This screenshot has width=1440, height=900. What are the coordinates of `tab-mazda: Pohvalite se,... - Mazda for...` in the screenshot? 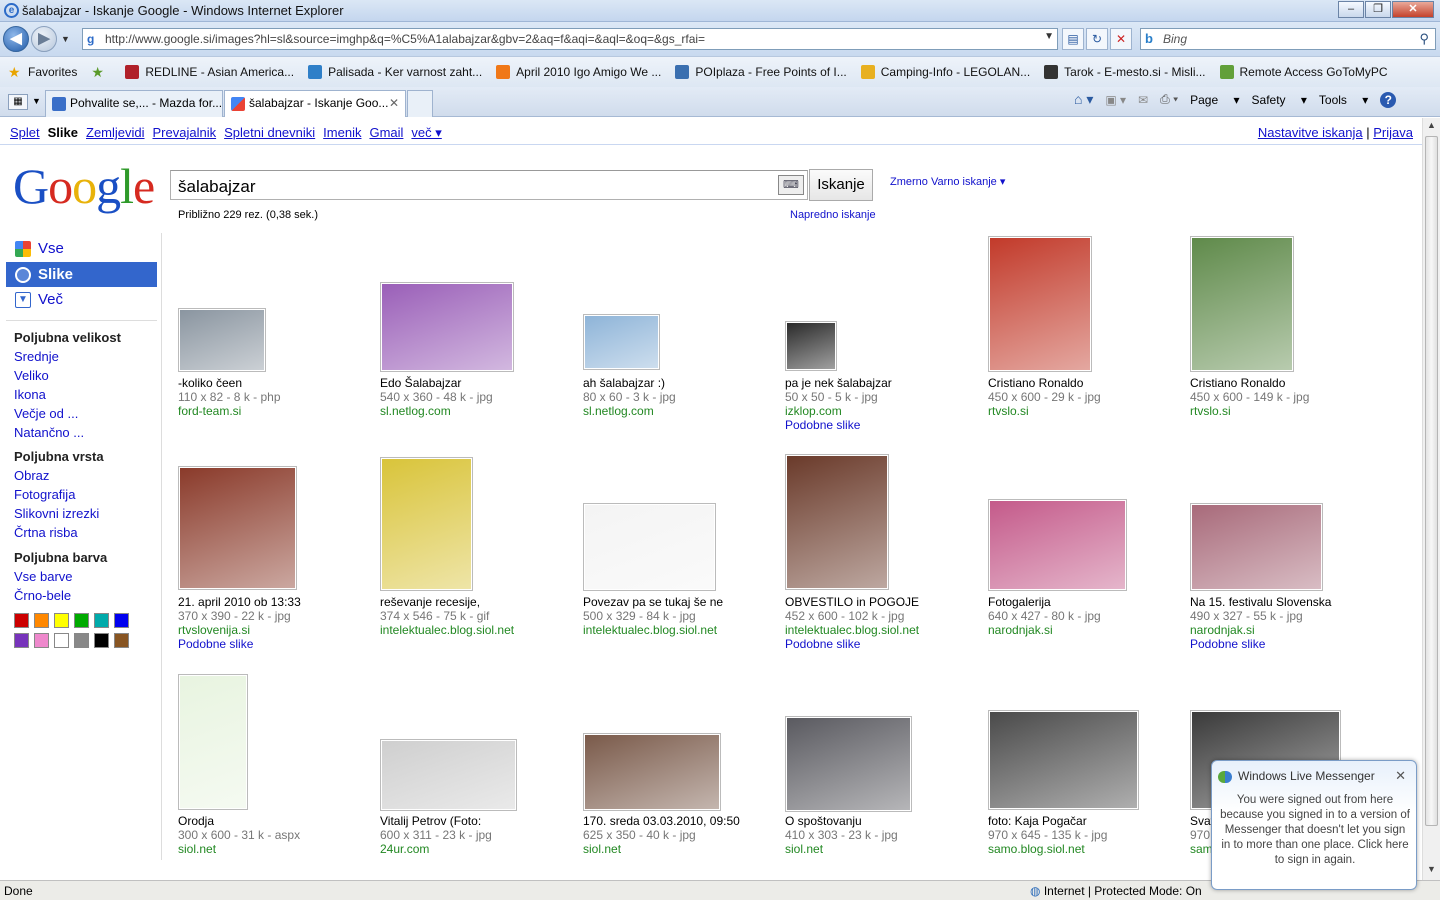 It's located at (134, 103).